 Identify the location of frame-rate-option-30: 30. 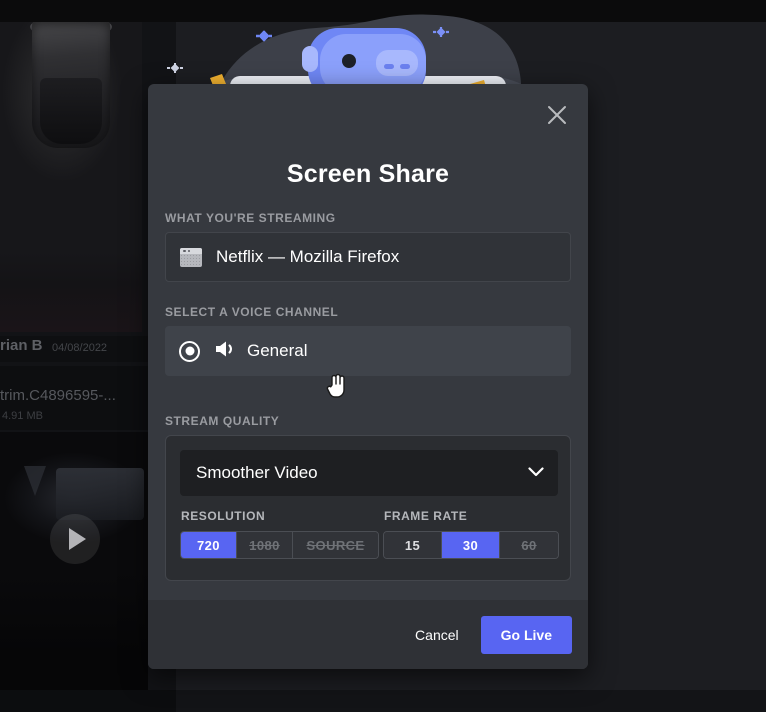
(471, 545).